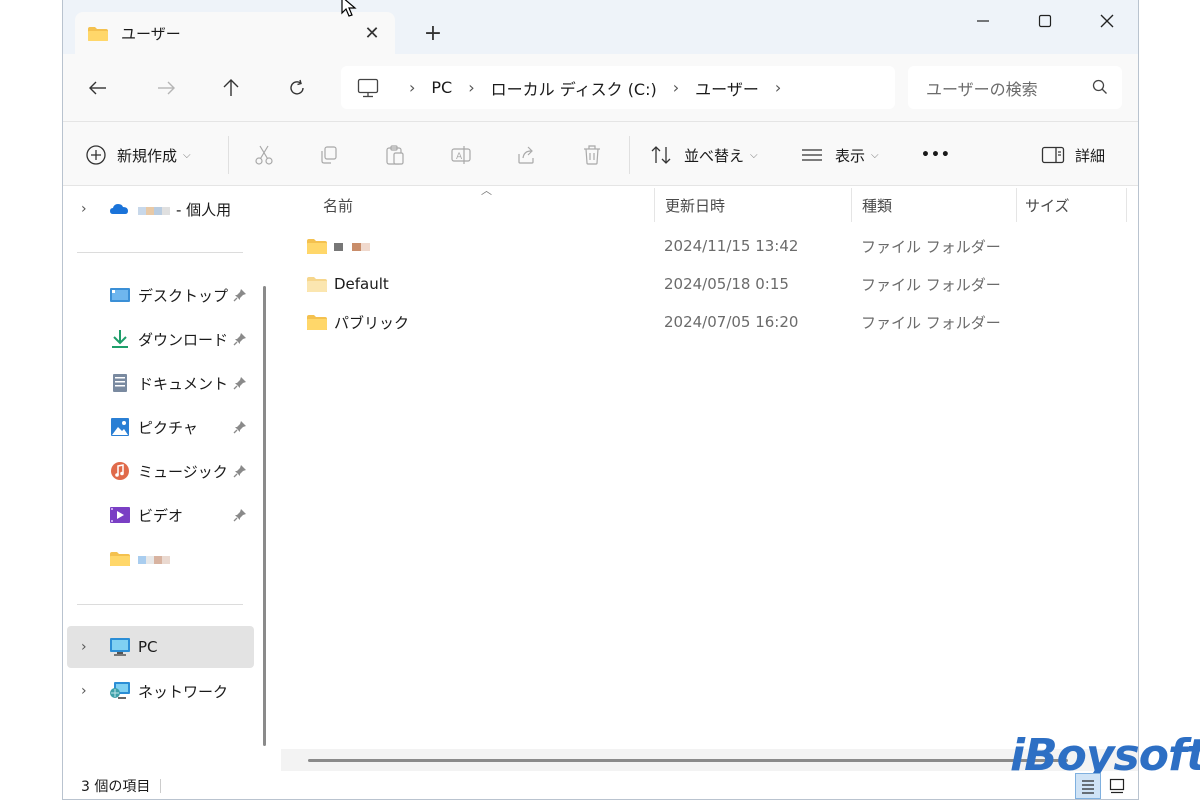 This screenshot has height=800, width=1200. I want to click on view-button: 表示 ⌵, so click(840, 155).